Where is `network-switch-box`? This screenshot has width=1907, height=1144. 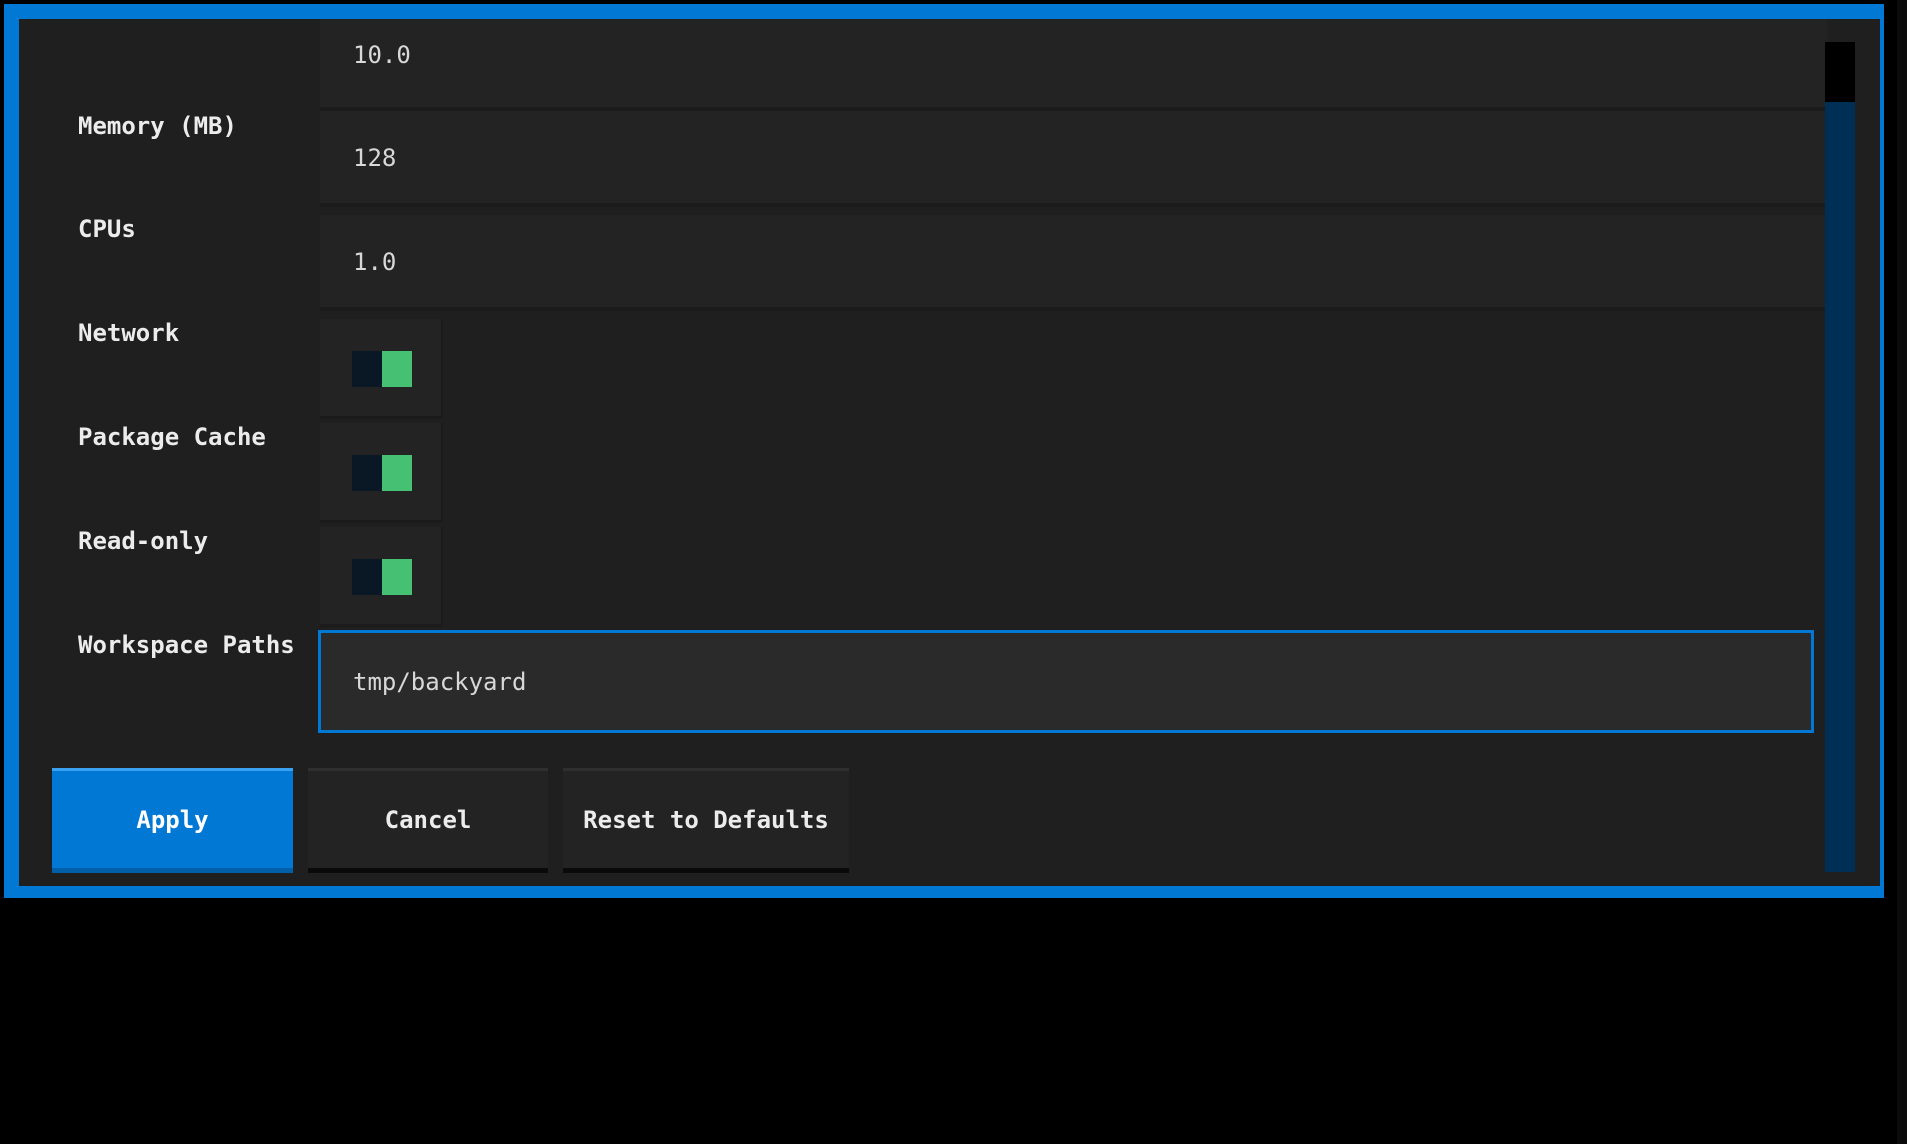
network-switch-box is located at coordinates (381, 369).